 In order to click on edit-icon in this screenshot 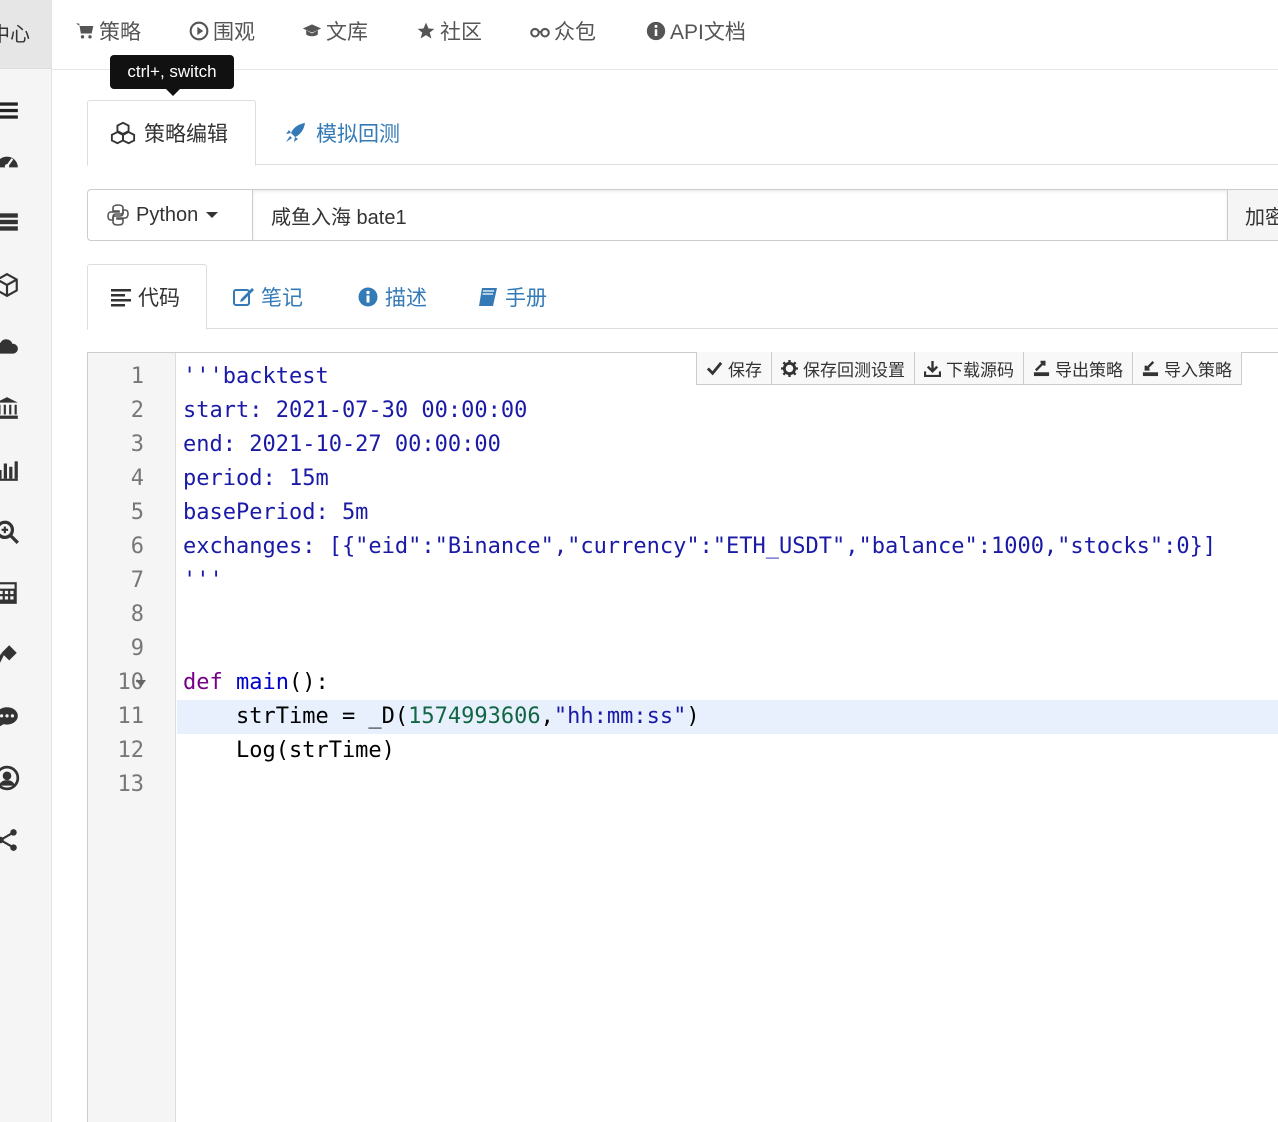, I will do `click(243, 296)`.